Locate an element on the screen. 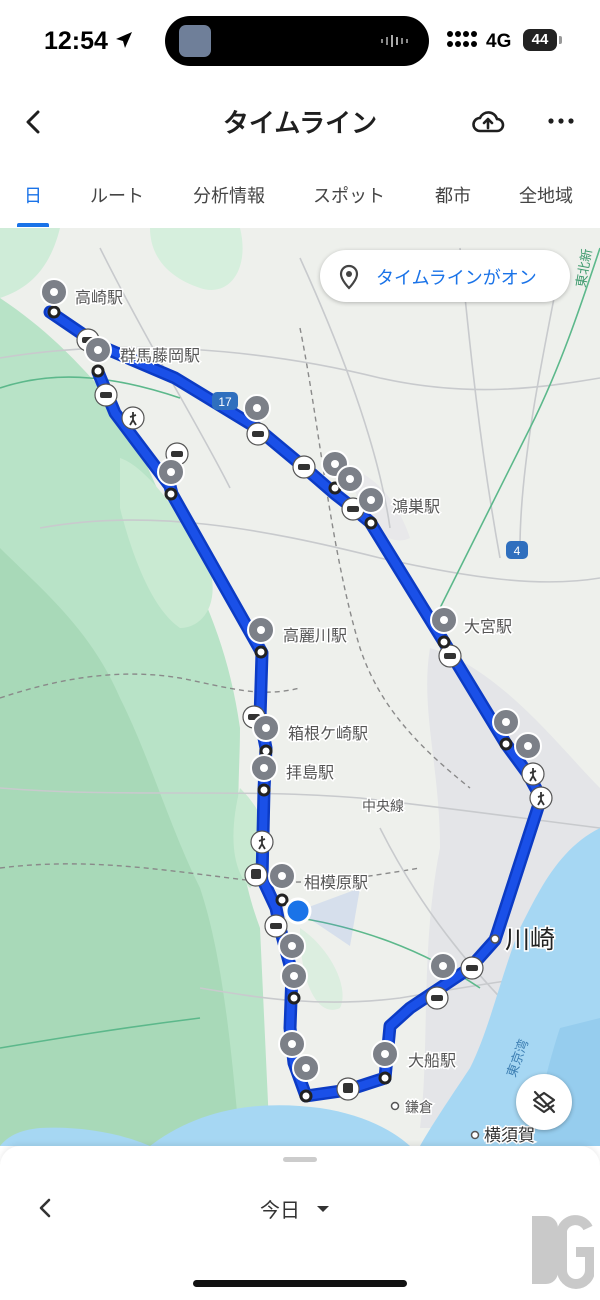  label-kawasaki: 川崎 is located at coordinates (530, 939).